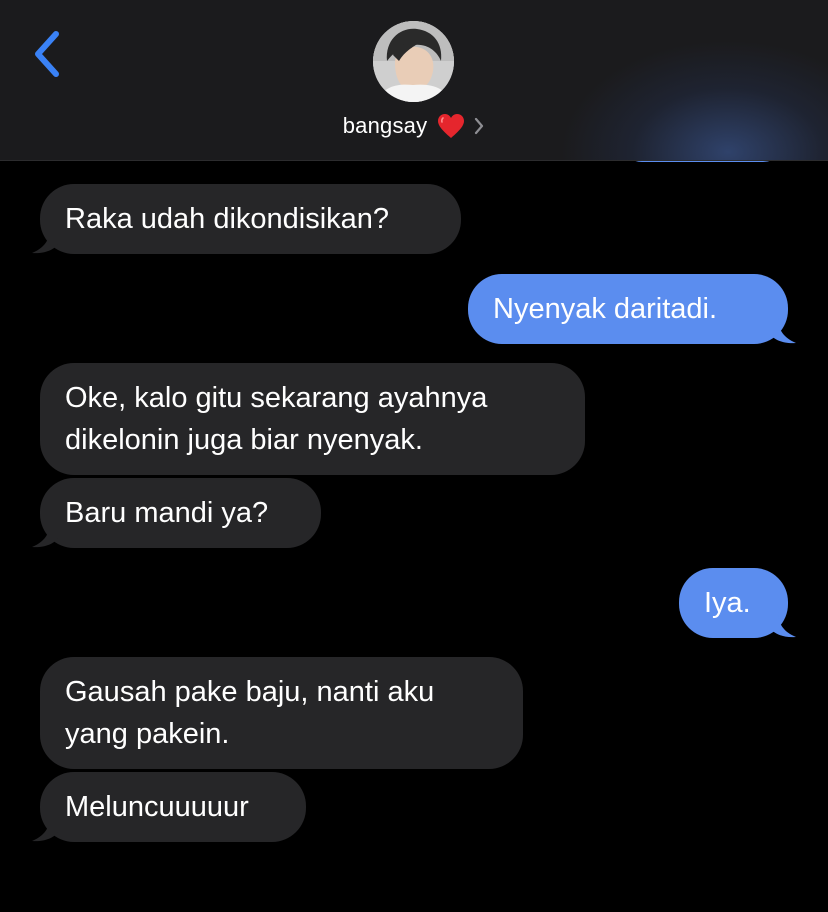 Image resolution: width=828 pixels, height=912 pixels. What do you see at coordinates (605, 309) in the screenshot?
I see `message-text: Nyenyak daritadi.` at bounding box center [605, 309].